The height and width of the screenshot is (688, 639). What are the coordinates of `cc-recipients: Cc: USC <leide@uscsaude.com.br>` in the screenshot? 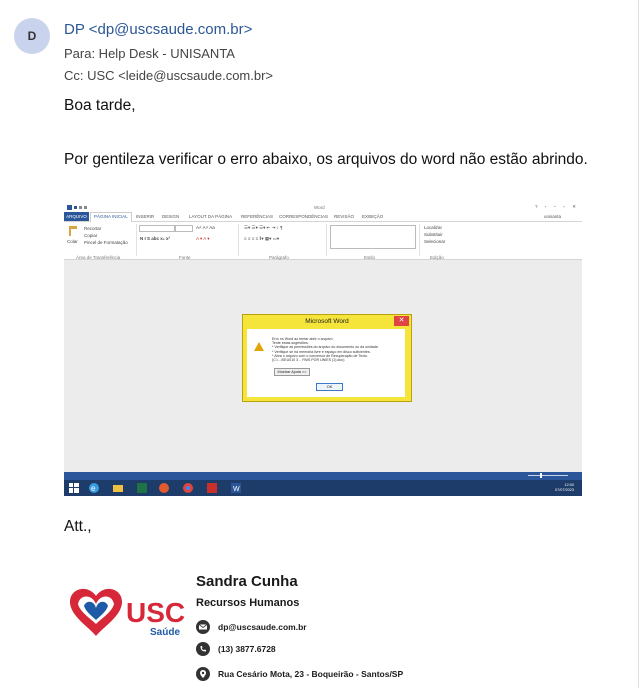 It's located at (168, 75).